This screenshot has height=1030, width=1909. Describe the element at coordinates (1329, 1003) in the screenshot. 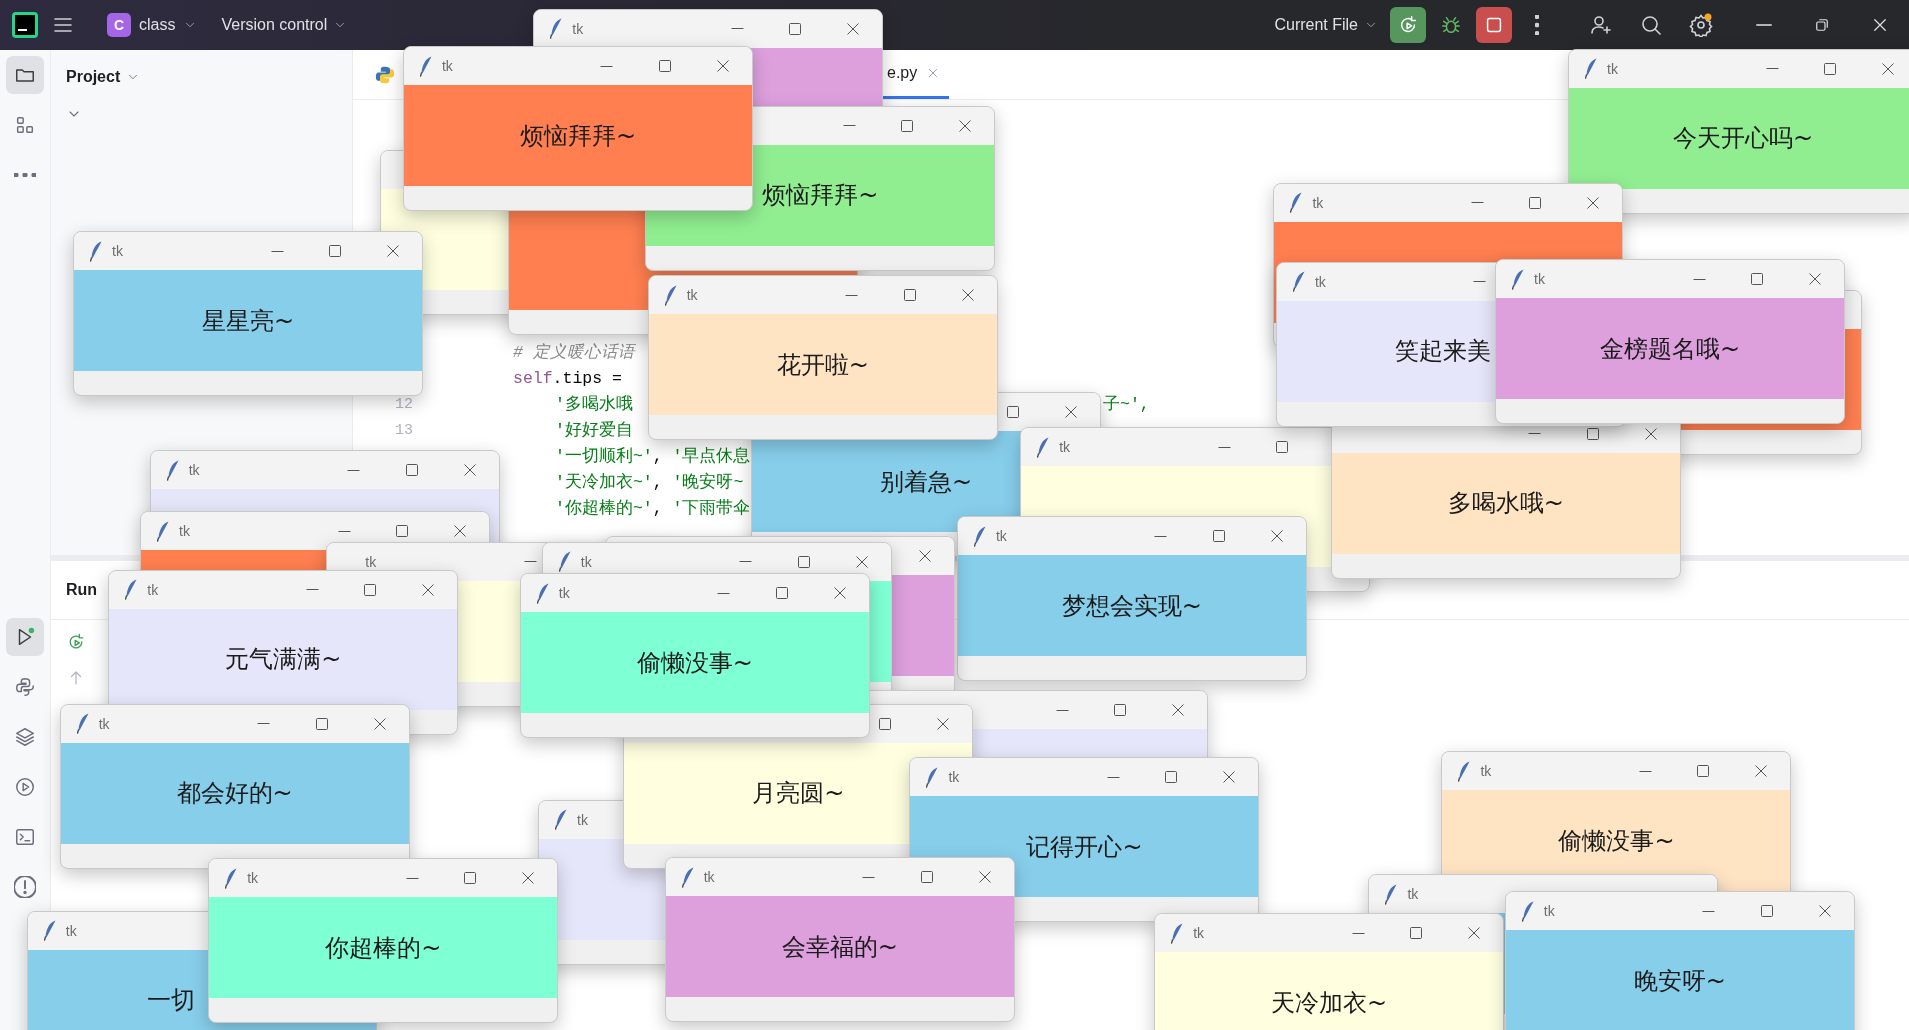

I see `message-text: 天冷加衣~` at that location.